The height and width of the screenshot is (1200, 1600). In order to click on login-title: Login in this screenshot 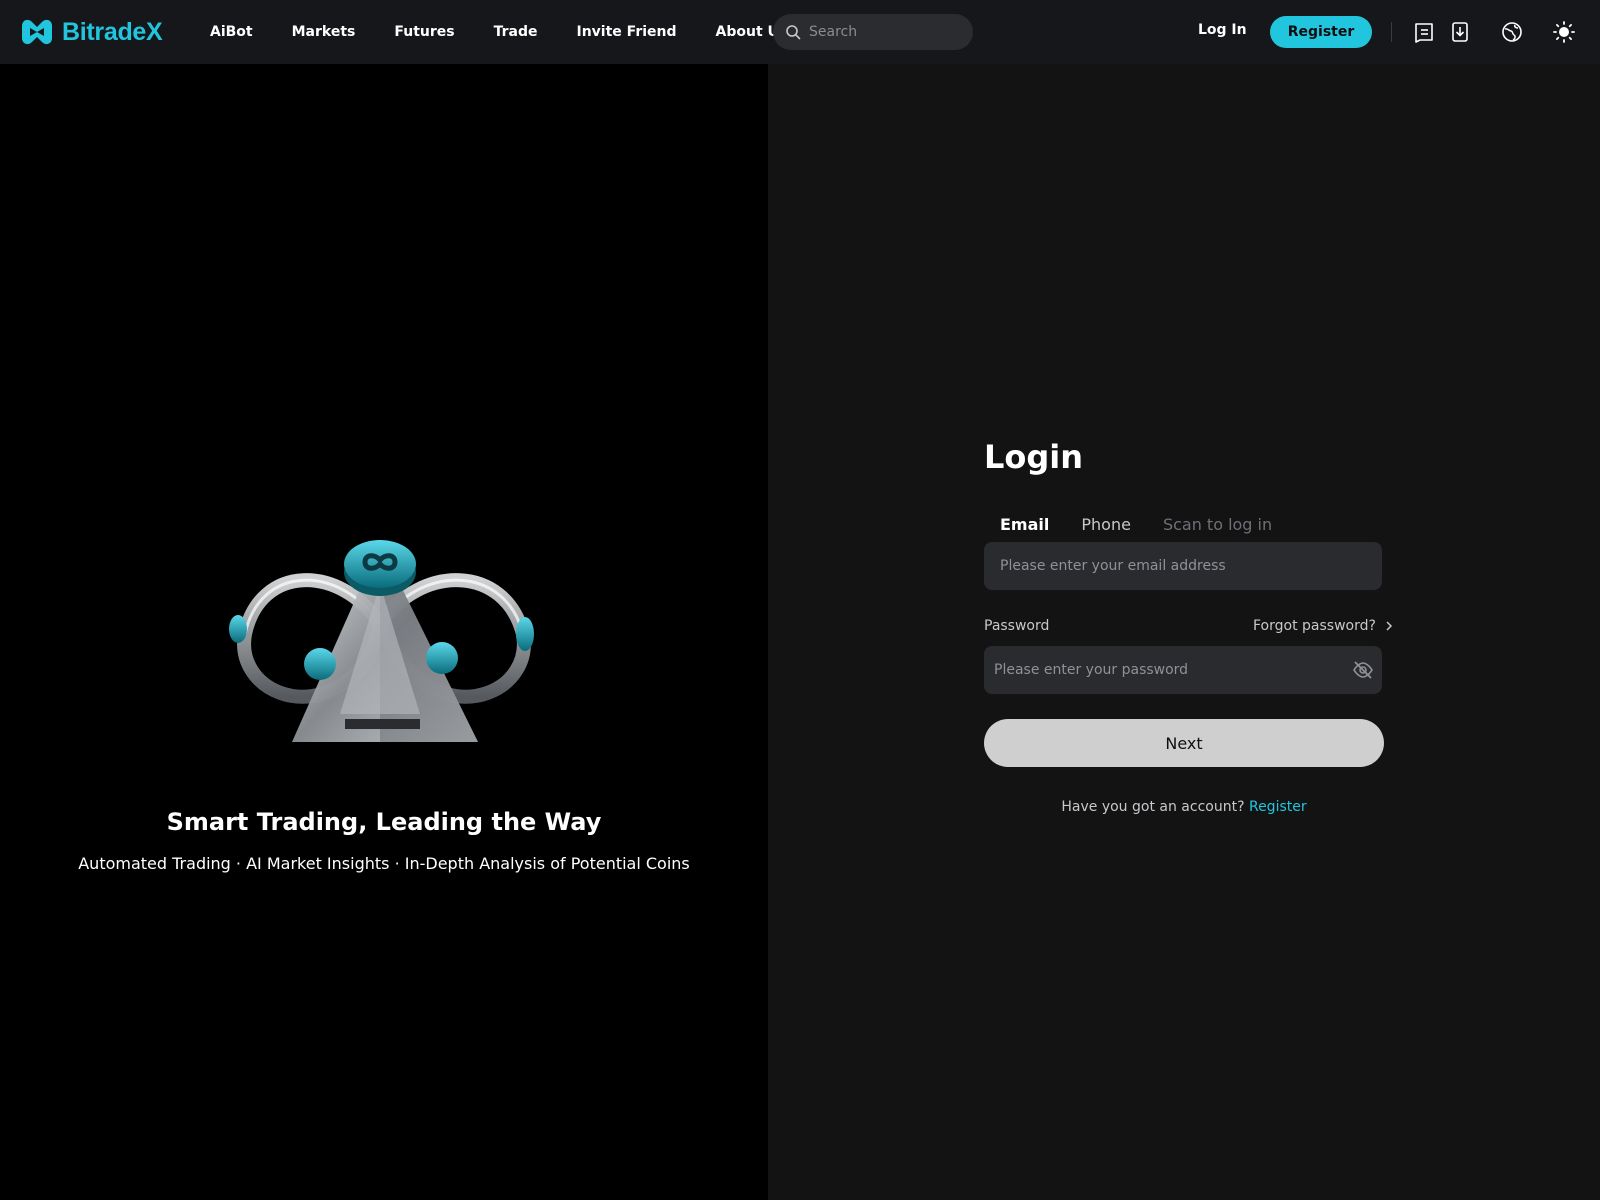, I will do `click(1034, 457)`.